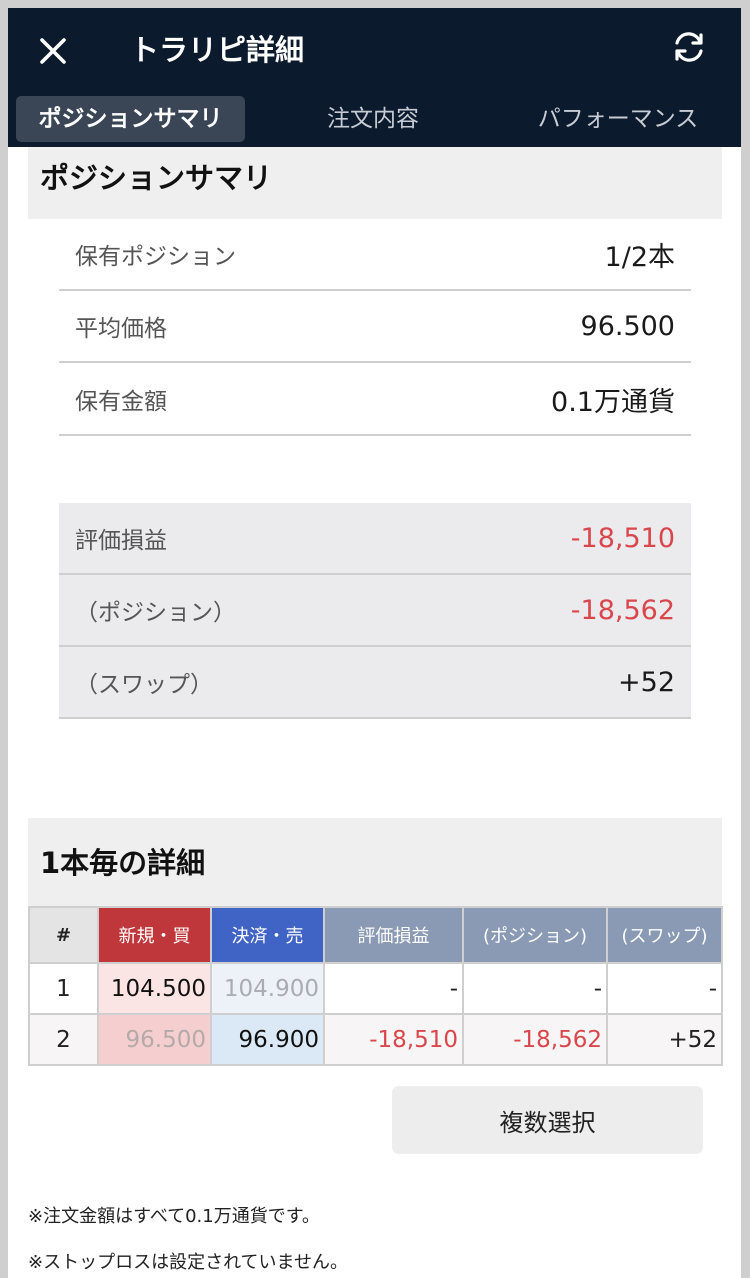 The height and width of the screenshot is (1278, 750). I want to click on column-header-swap: (スワップ), so click(664, 935).